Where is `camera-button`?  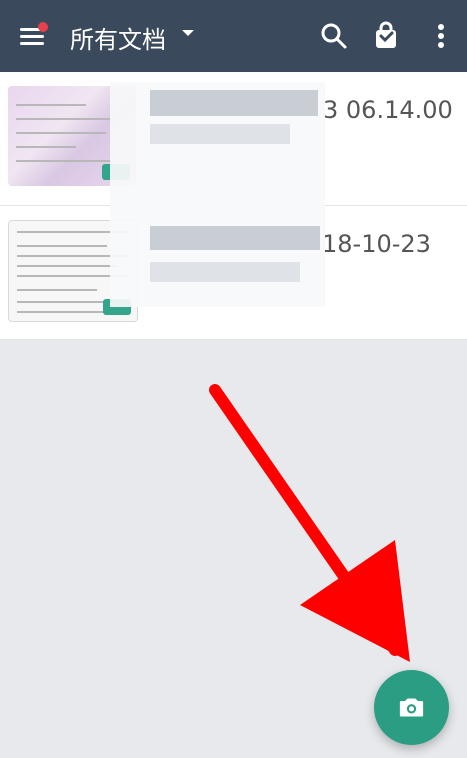
camera-button is located at coordinates (411, 707).